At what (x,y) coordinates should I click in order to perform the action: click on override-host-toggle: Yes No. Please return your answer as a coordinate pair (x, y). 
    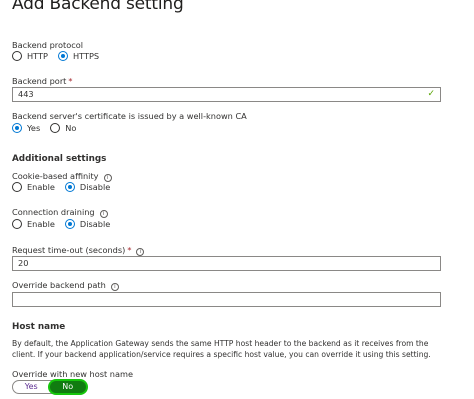
    Looking at the image, I should click on (49, 387).